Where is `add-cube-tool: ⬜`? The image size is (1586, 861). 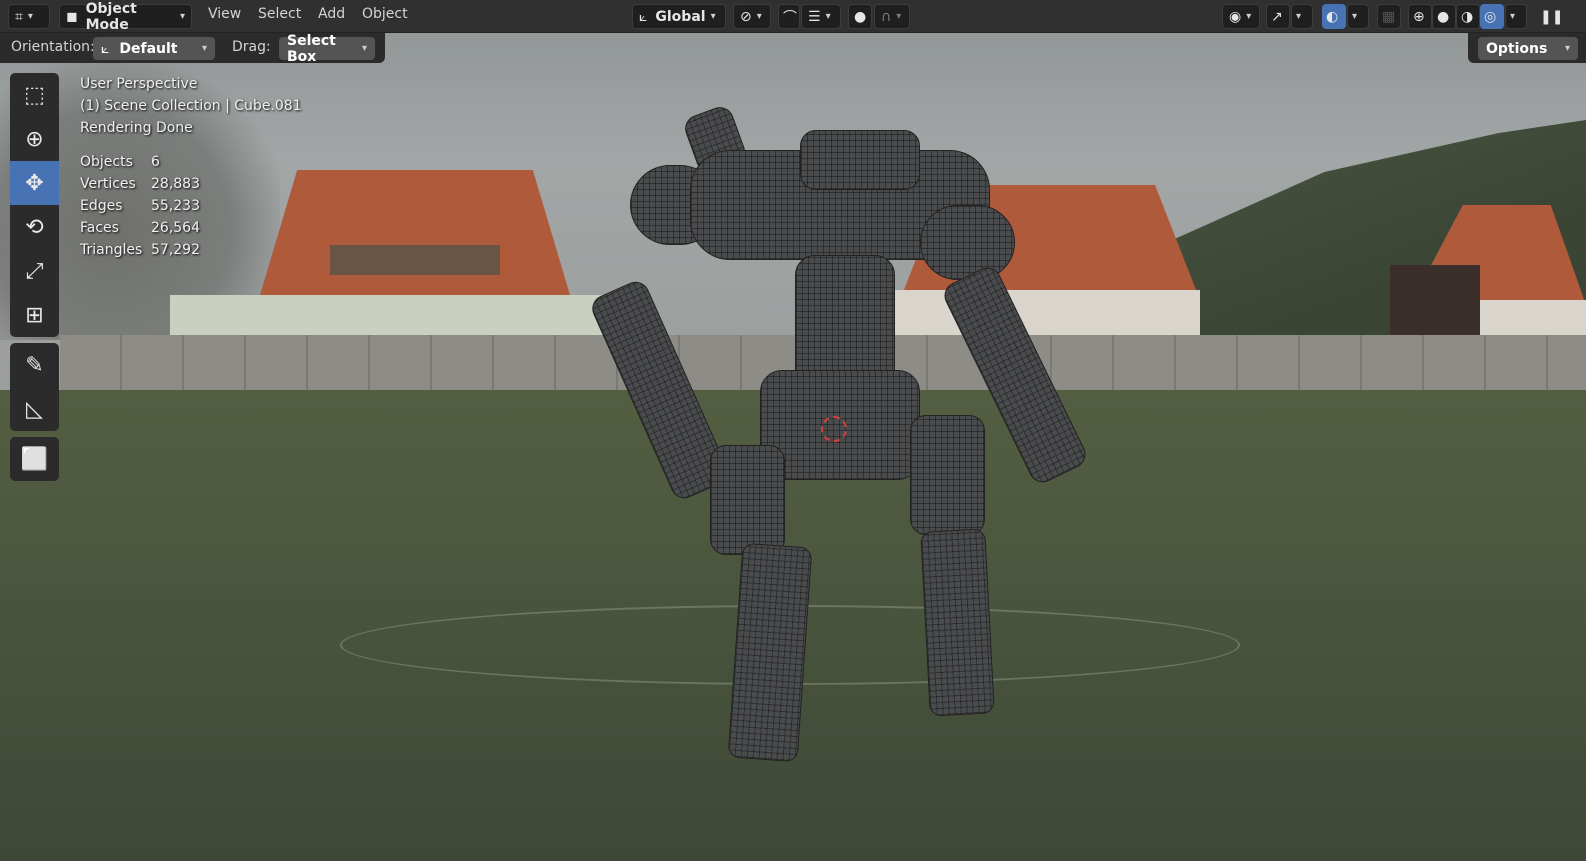
add-cube-tool: ⬜ is located at coordinates (34, 459).